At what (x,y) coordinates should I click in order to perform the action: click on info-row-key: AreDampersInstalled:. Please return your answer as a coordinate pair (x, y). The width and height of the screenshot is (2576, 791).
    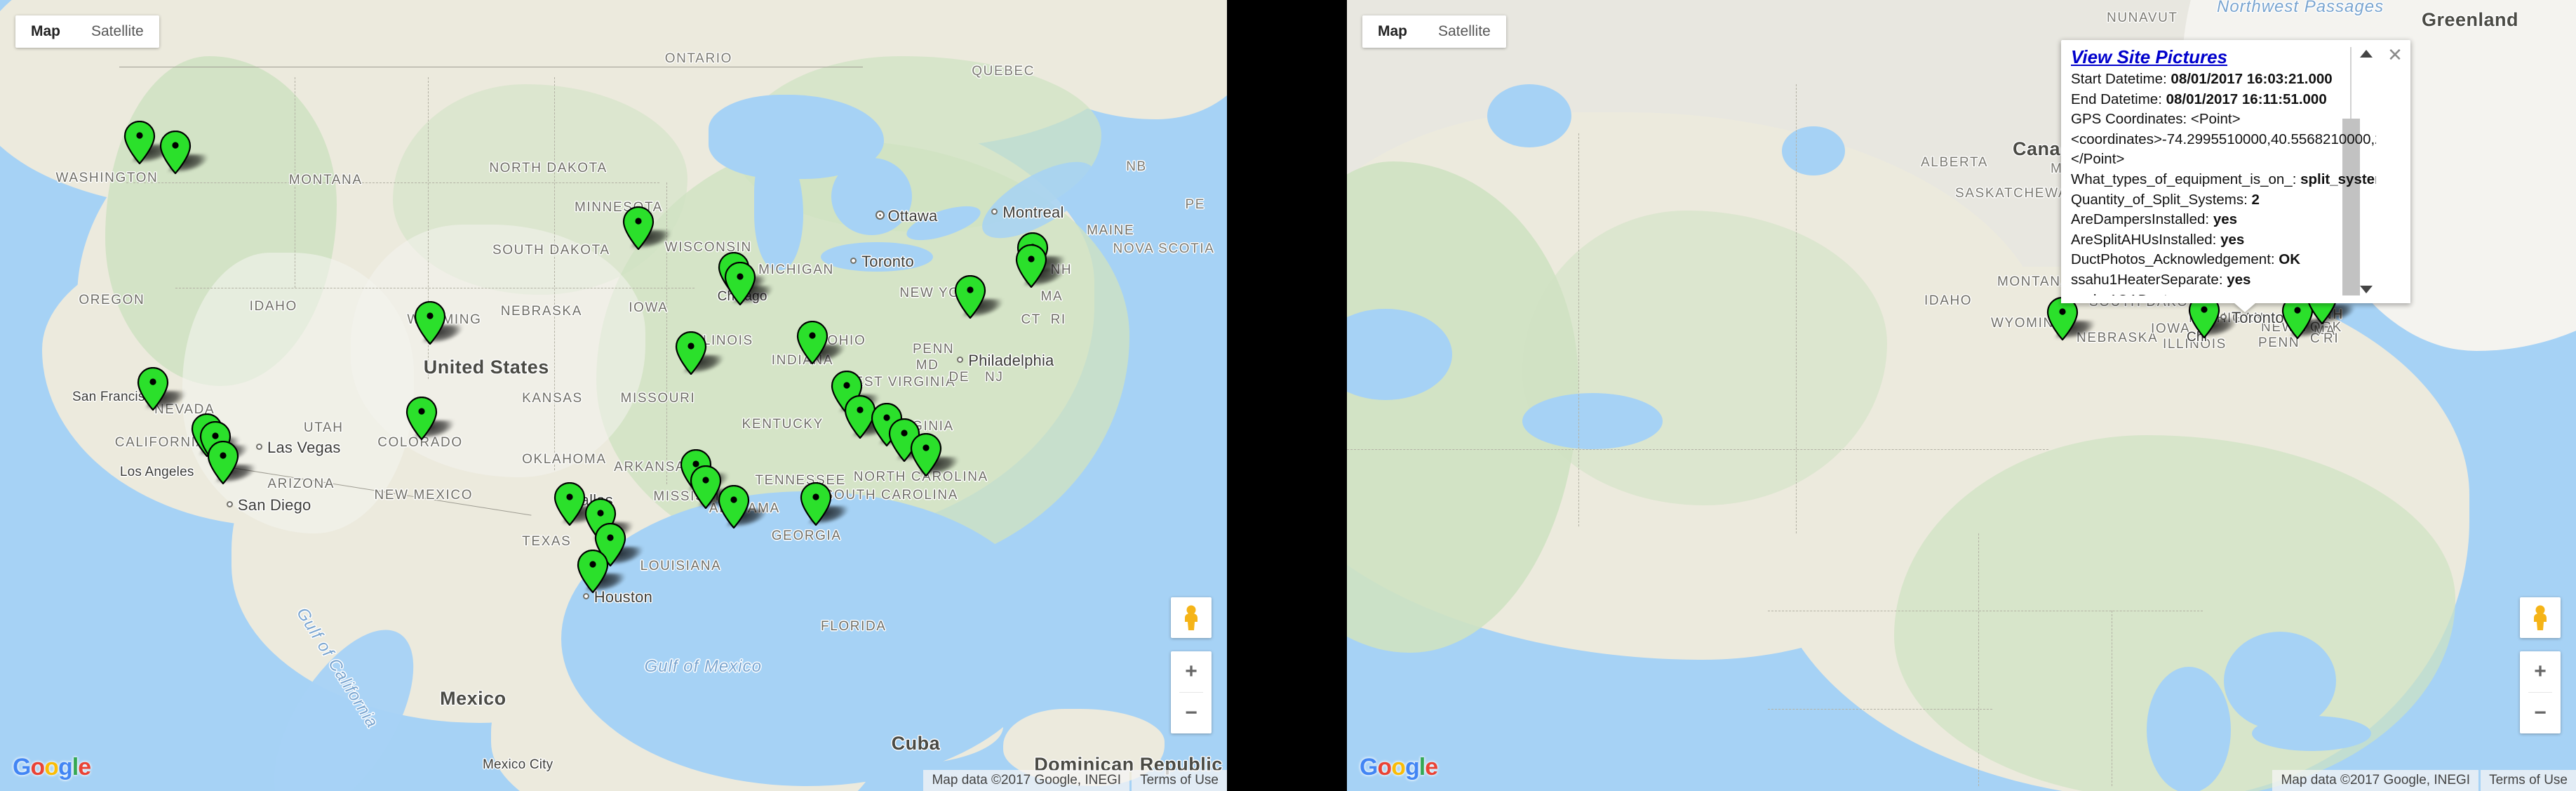
    Looking at the image, I should click on (2142, 219).